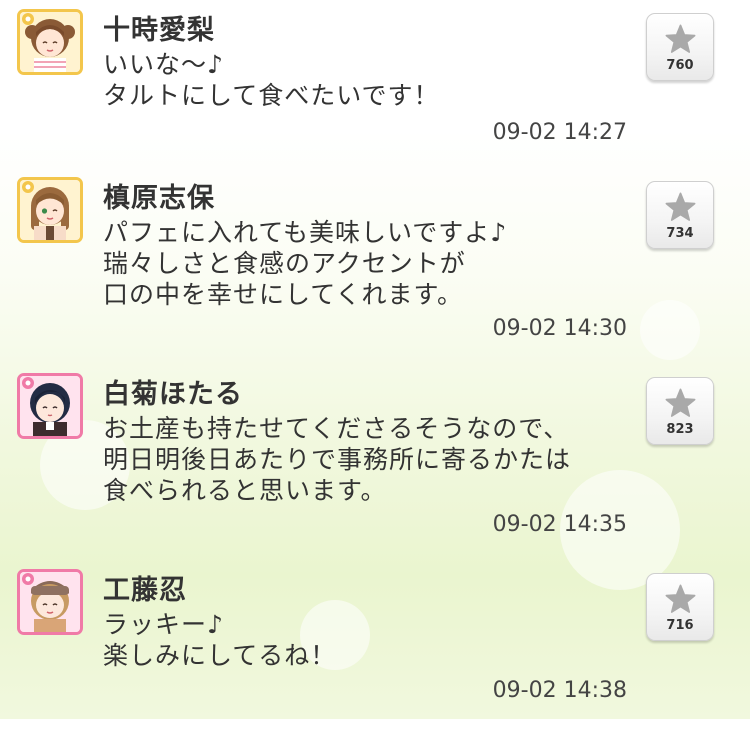 Image resolution: width=750 pixels, height=750 pixels. I want to click on comment-line: 瑞々しさと食感のアクセントが, so click(284, 263).